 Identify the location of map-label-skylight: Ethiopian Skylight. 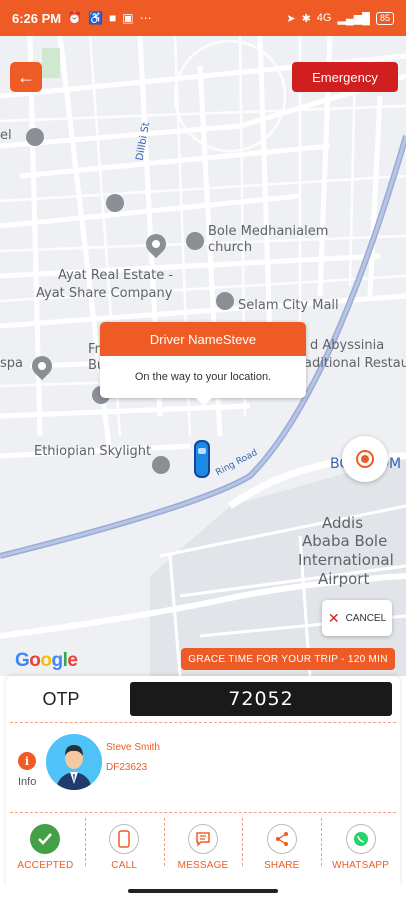
(93, 451).